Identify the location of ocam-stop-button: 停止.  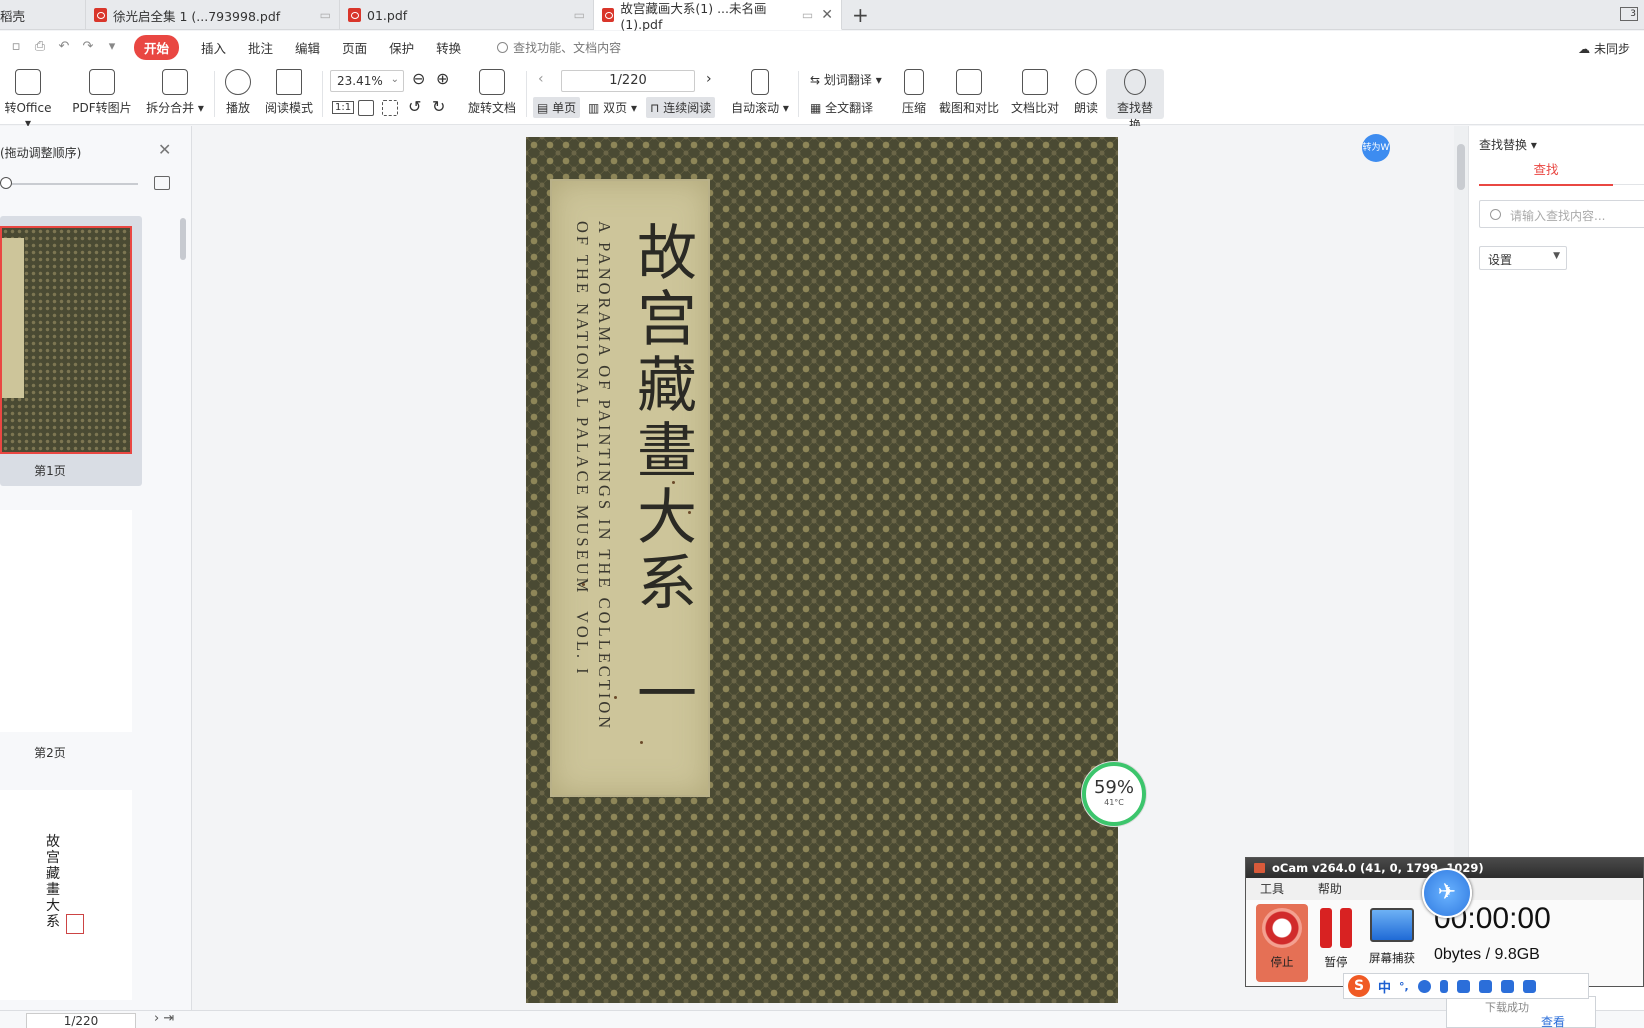
(1282, 943).